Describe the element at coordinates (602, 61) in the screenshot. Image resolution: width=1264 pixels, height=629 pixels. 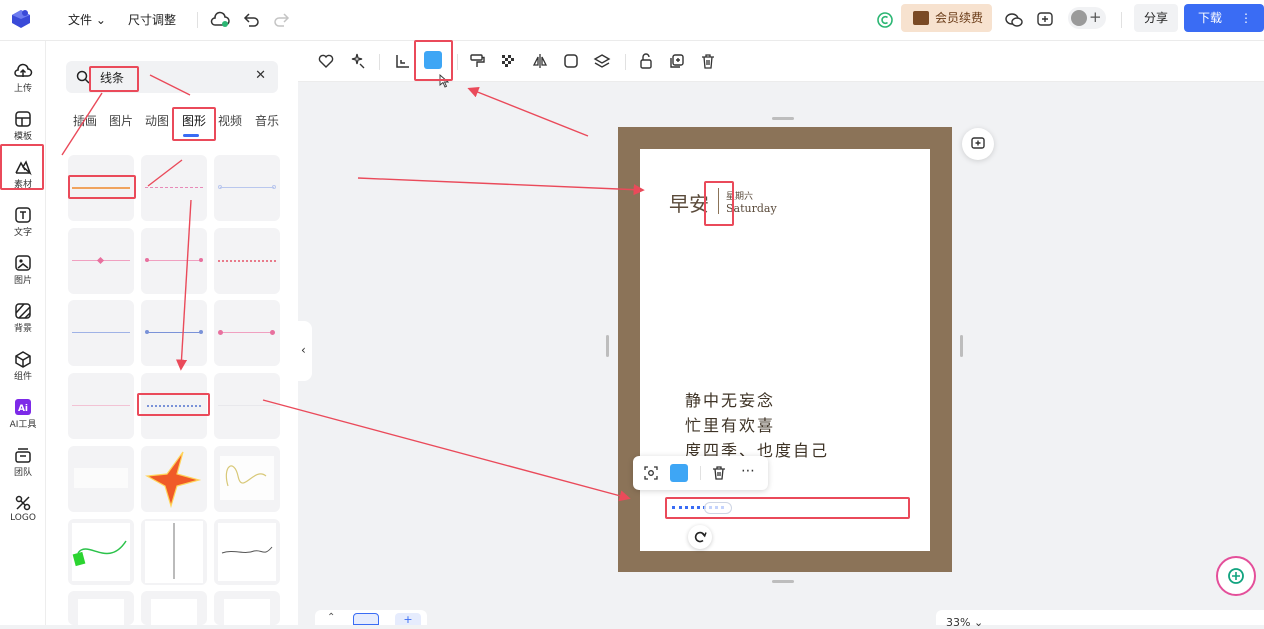
I see `layers-icon` at that location.